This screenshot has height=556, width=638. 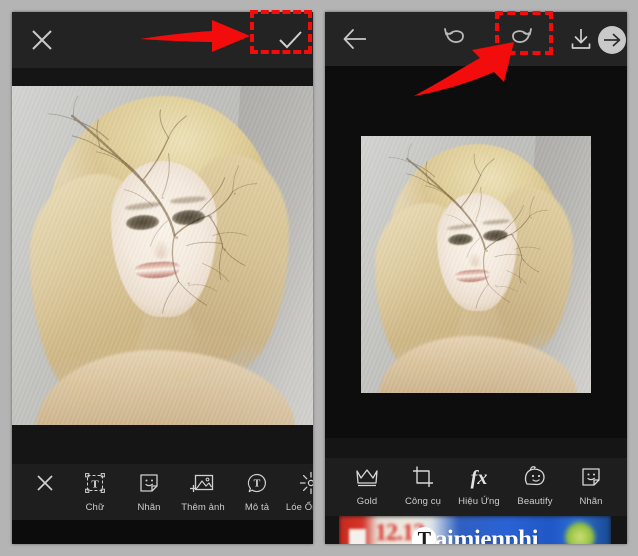 I want to click on tool-label: Chữ, so click(x=95, y=507).